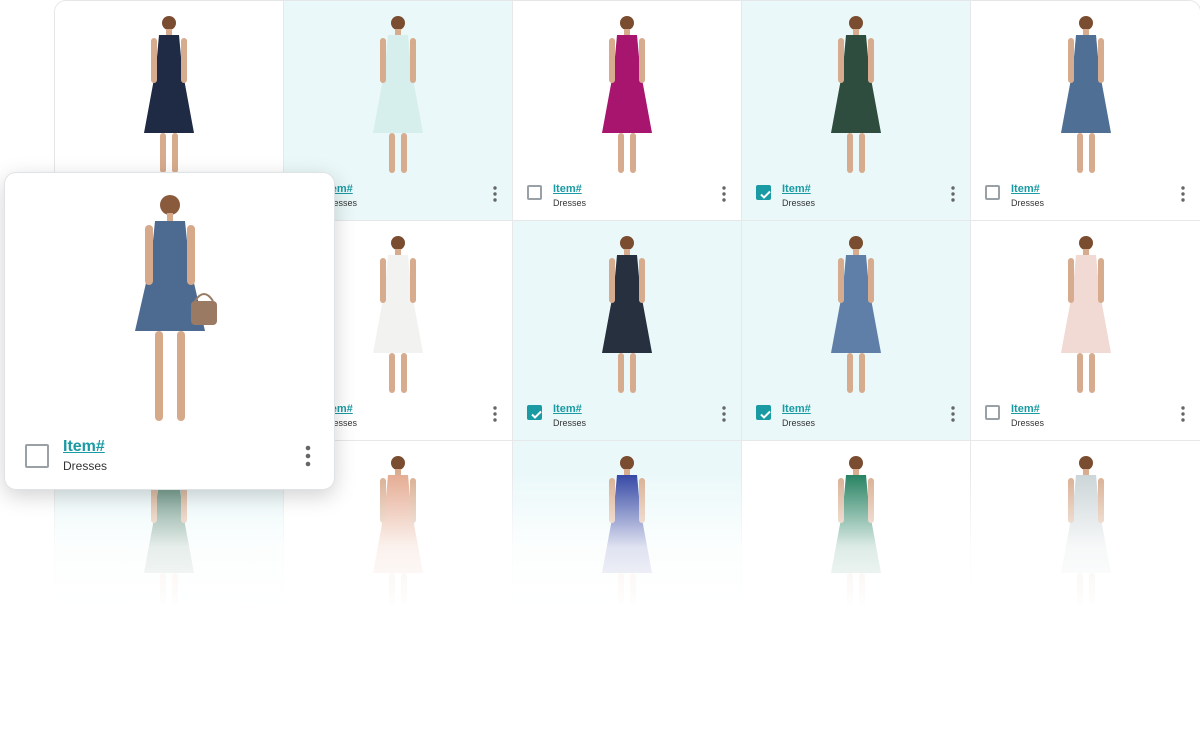 This screenshot has width=1200, height=740. I want to click on popout-product-card: Item# Dresses, so click(169, 331).